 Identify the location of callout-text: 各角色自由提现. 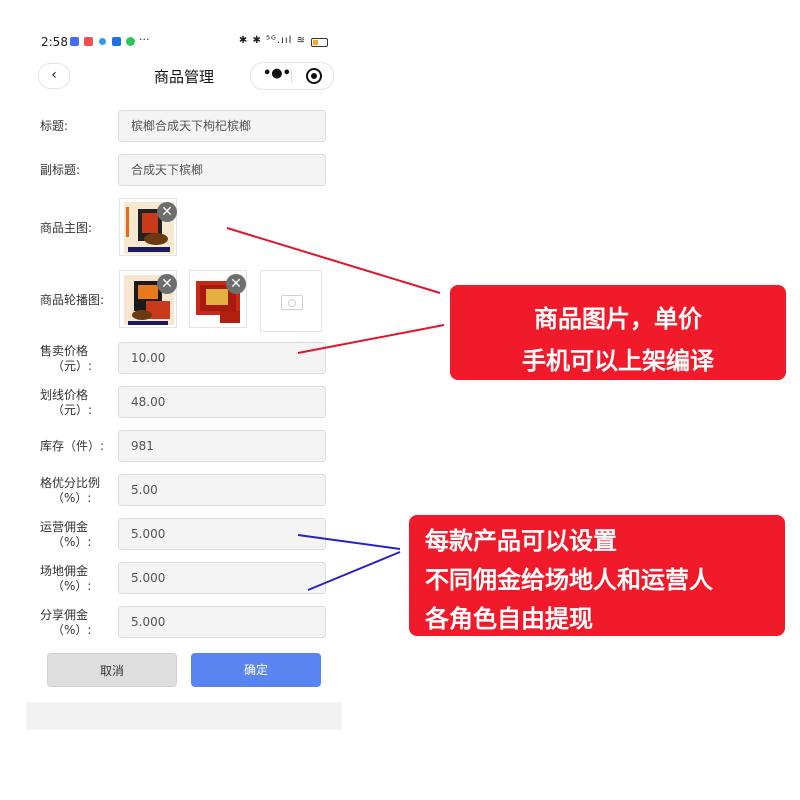
(509, 619).